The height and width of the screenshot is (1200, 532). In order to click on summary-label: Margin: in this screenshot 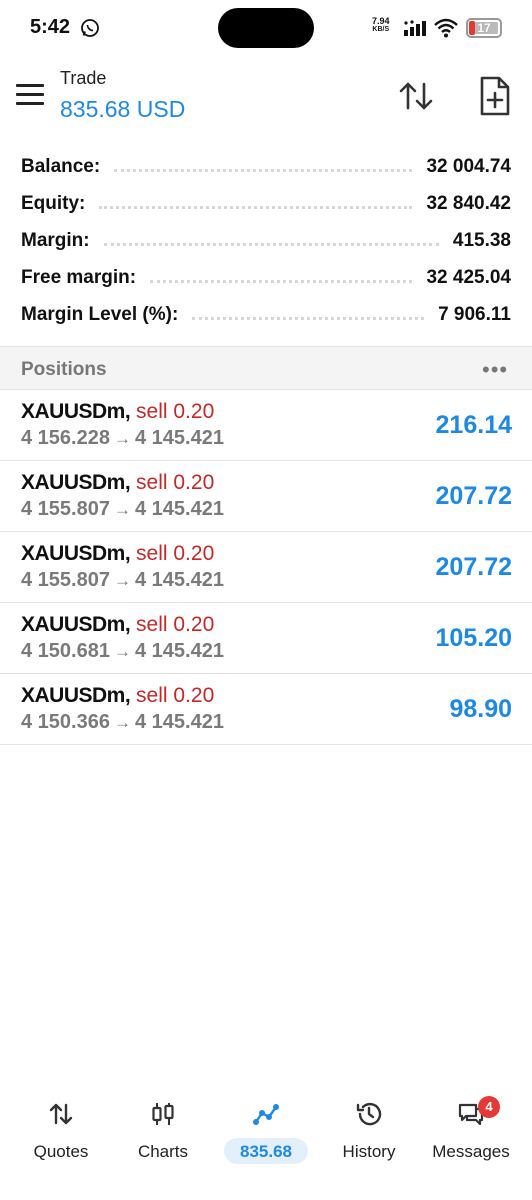, I will do `click(55, 240)`.